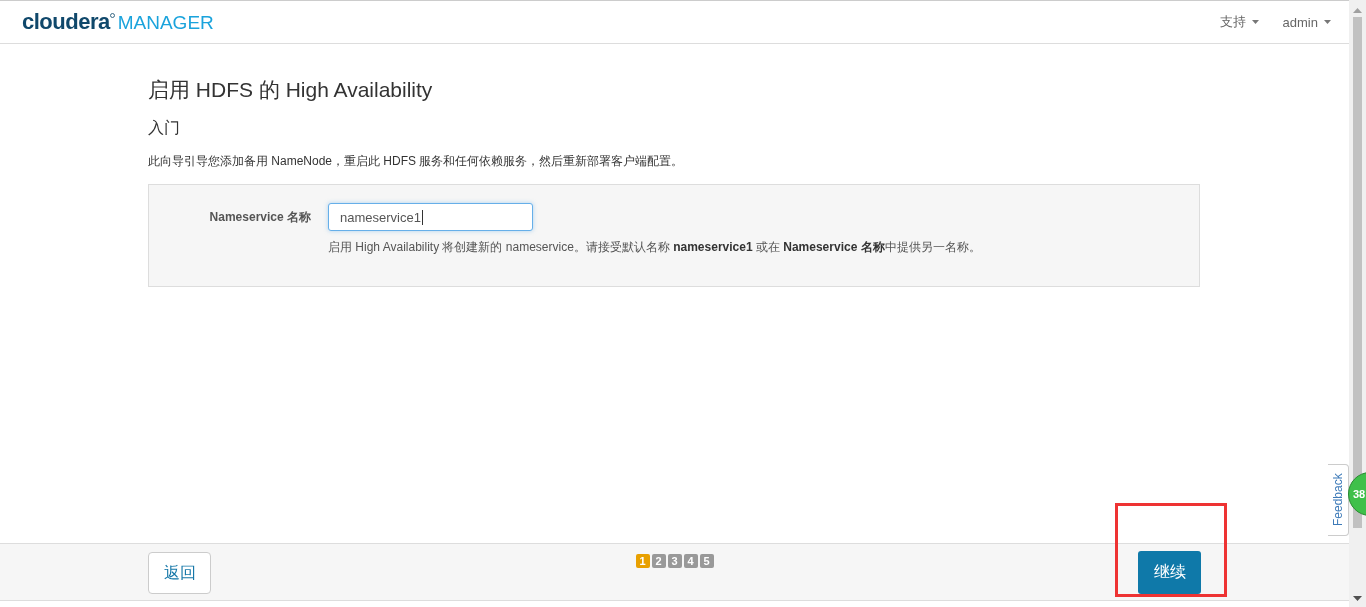 Image resolution: width=1366 pixels, height=607 pixels. What do you see at coordinates (164, 128) in the screenshot?
I see `section-heading: 入门` at bounding box center [164, 128].